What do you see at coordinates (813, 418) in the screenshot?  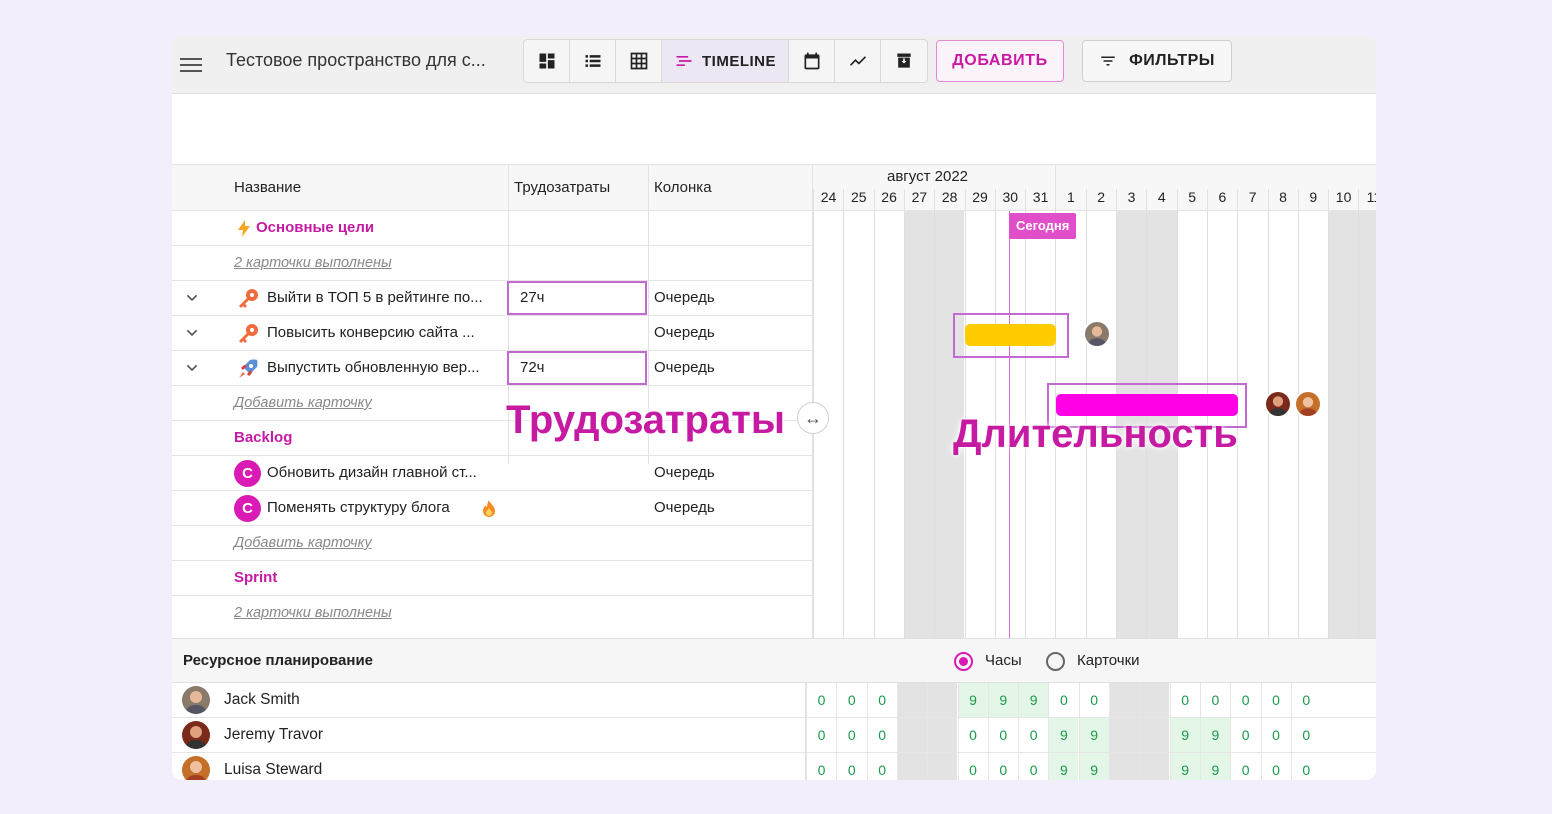 I see `resize-handle-icon: ↔` at bounding box center [813, 418].